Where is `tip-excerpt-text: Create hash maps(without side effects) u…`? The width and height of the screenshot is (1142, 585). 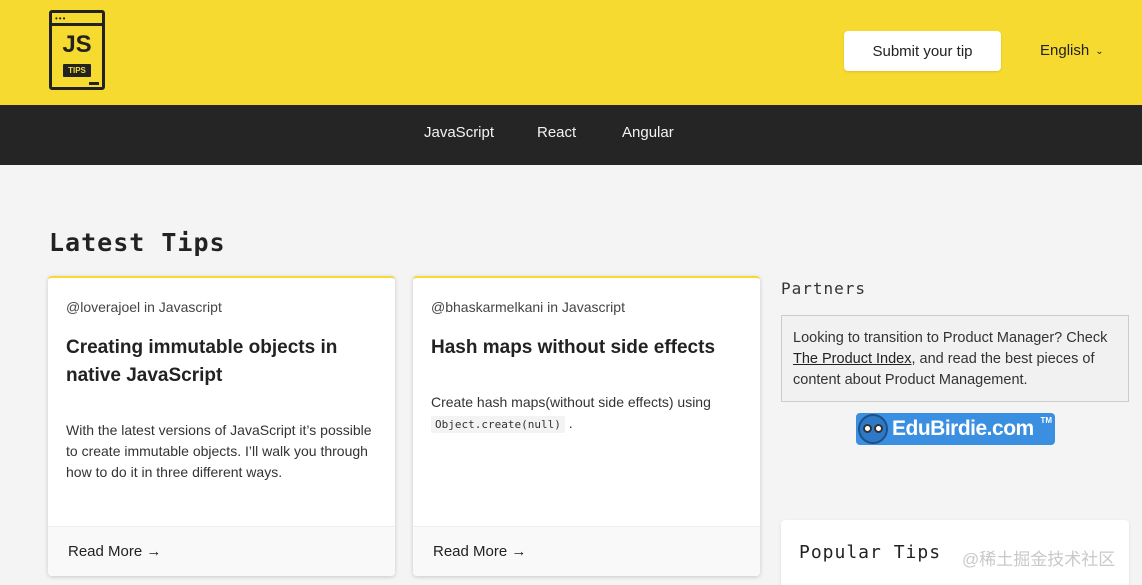 tip-excerpt-text: Create hash maps(without side effects) u… is located at coordinates (571, 402).